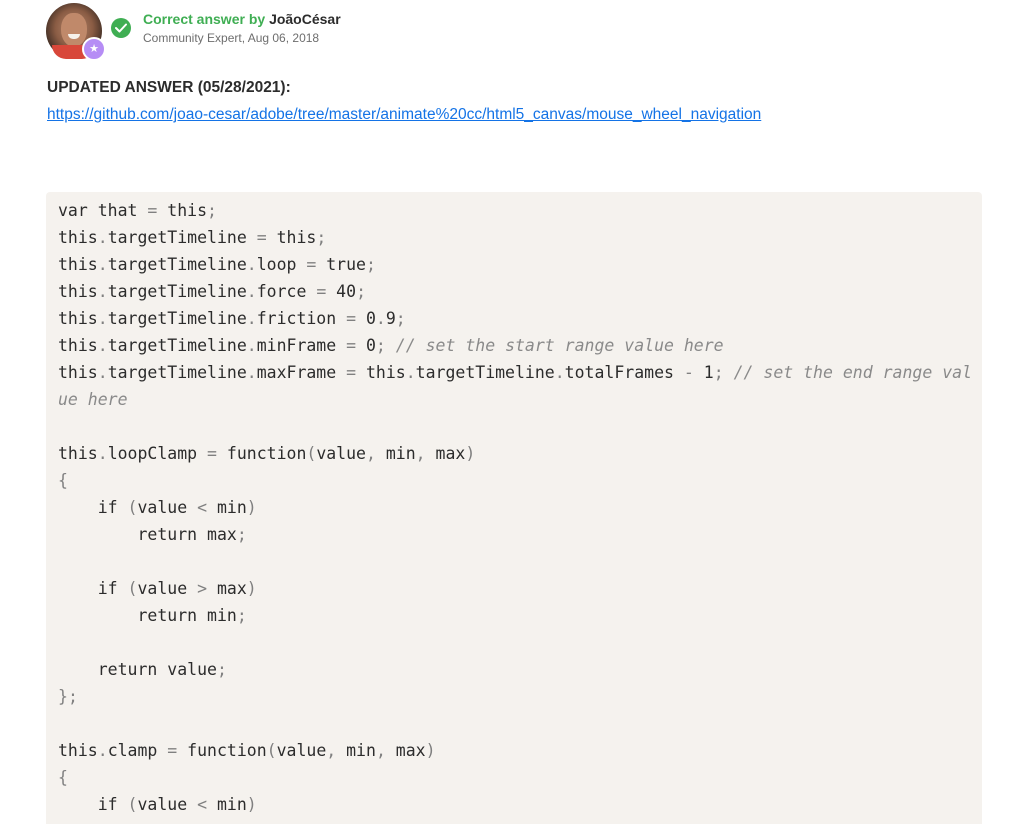 Image resolution: width=1015 pixels, height=824 pixels. What do you see at coordinates (121, 28) in the screenshot?
I see `check-icon` at bounding box center [121, 28].